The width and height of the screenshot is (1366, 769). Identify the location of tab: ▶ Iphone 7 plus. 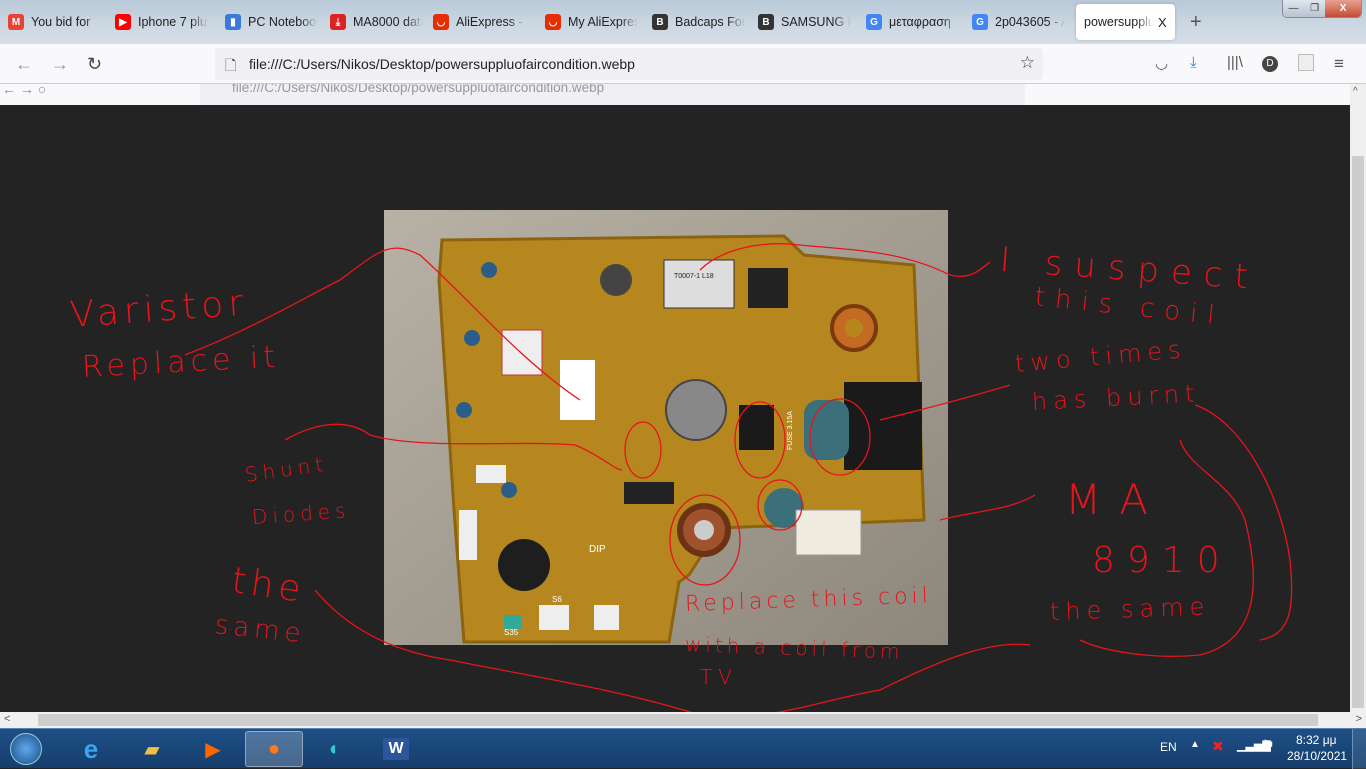
(161, 22).